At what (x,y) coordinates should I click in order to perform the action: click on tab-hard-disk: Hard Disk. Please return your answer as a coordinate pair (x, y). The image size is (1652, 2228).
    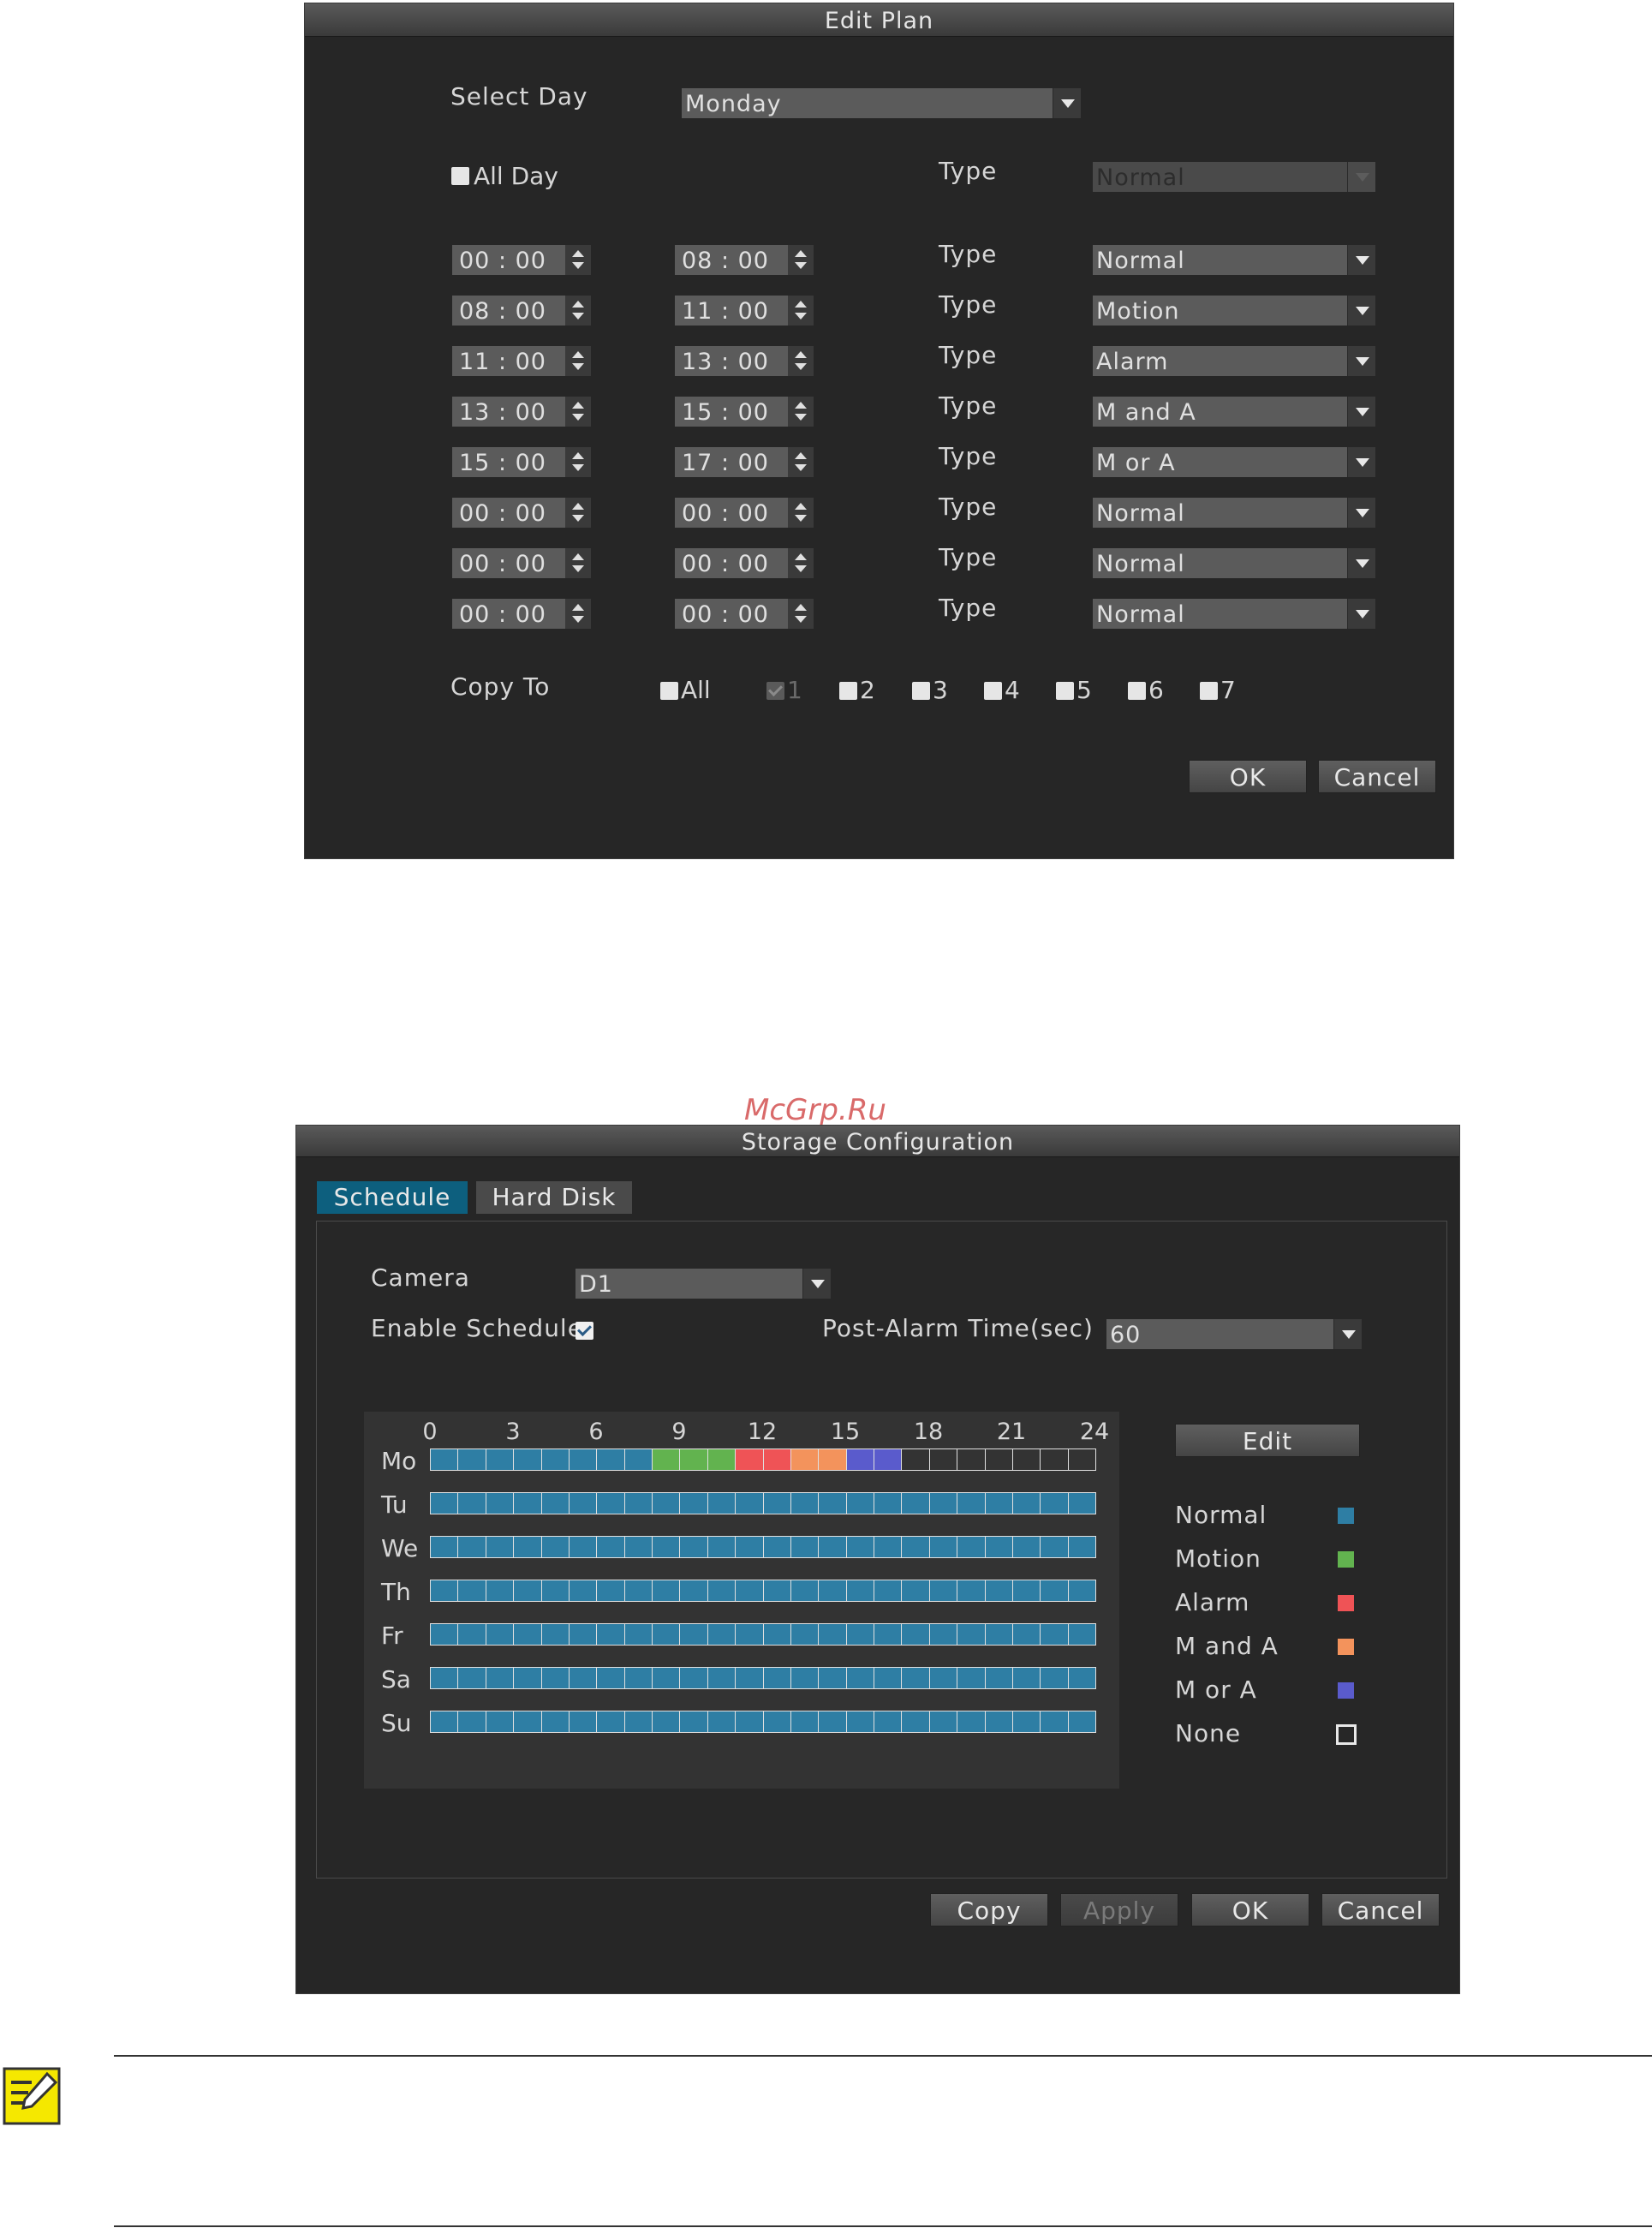
    Looking at the image, I should click on (554, 1197).